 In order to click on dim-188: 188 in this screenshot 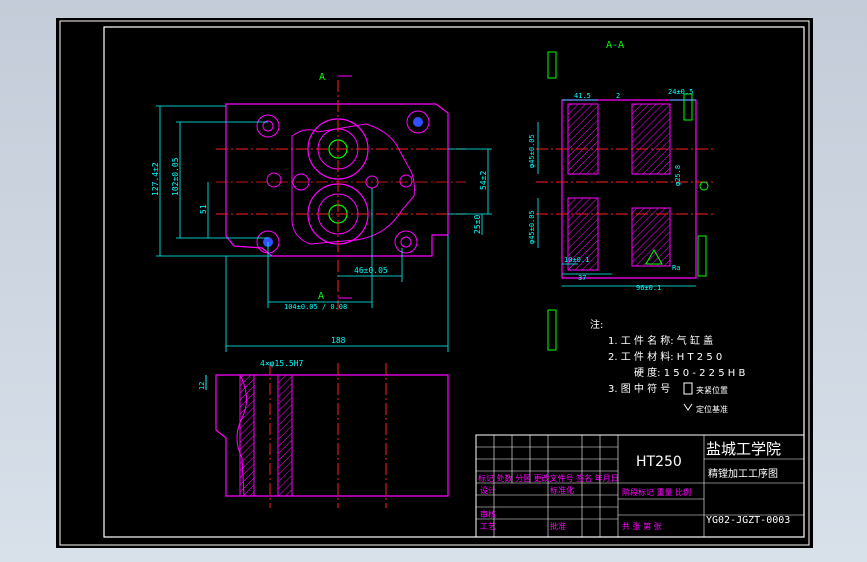, I will do `click(338, 340)`.